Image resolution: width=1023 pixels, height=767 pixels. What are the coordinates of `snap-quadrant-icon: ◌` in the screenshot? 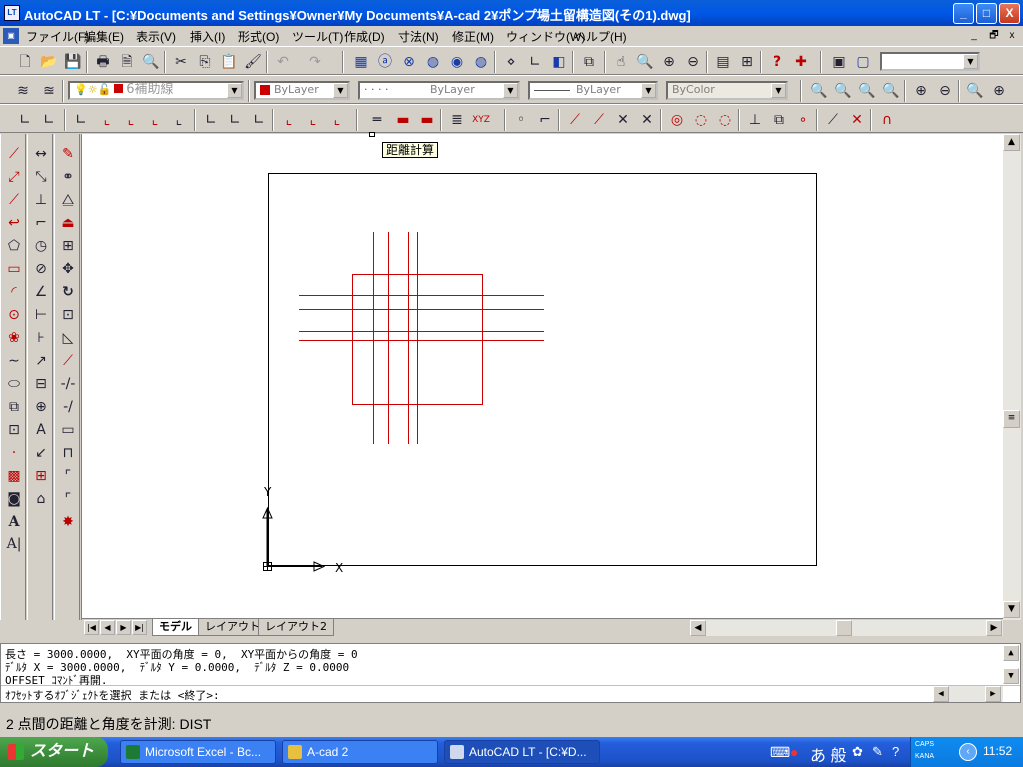 It's located at (701, 120).